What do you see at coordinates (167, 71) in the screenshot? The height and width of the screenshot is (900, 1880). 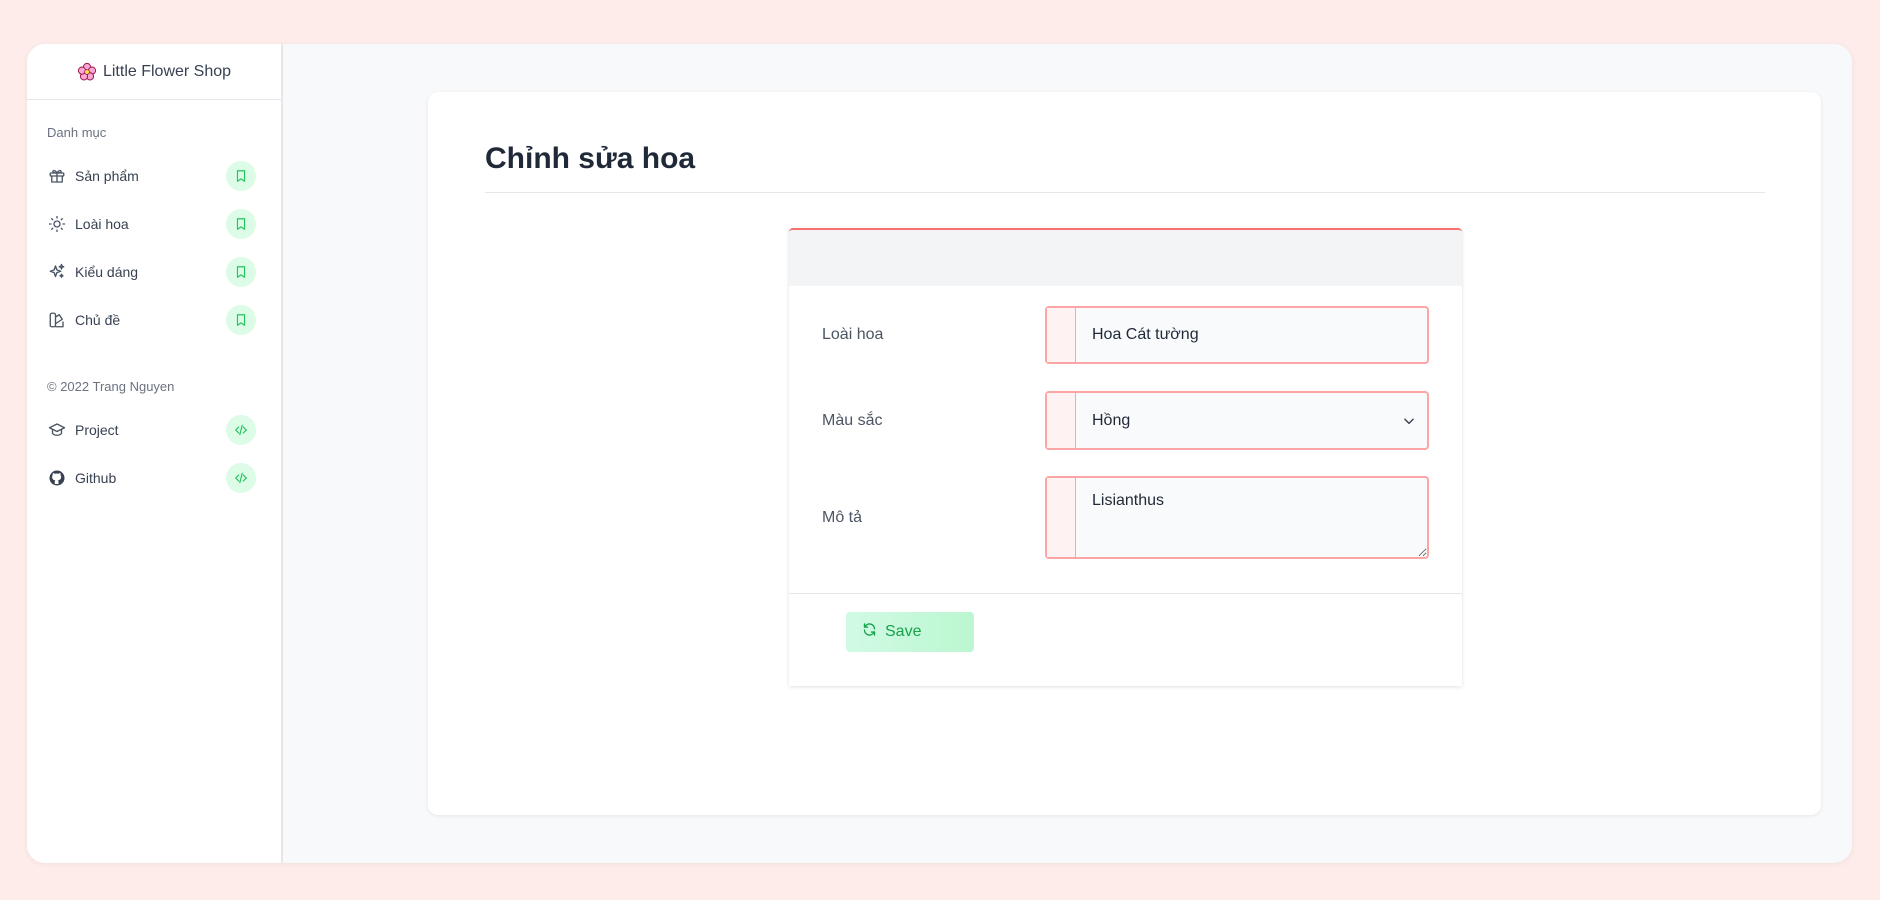 I see `brand-name: Little Flower Shop` at bounding box center [167, 71].